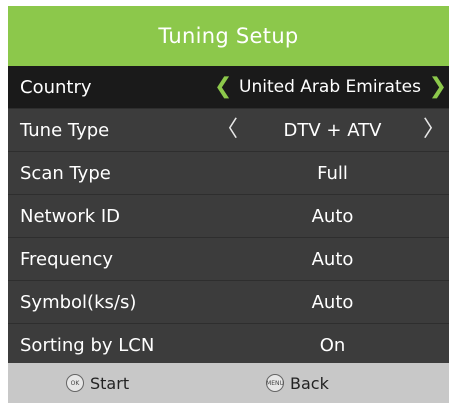 The width and height of the screenshot is (449, 403). I want to click on network-id-value: Auto, so click(332, 216).